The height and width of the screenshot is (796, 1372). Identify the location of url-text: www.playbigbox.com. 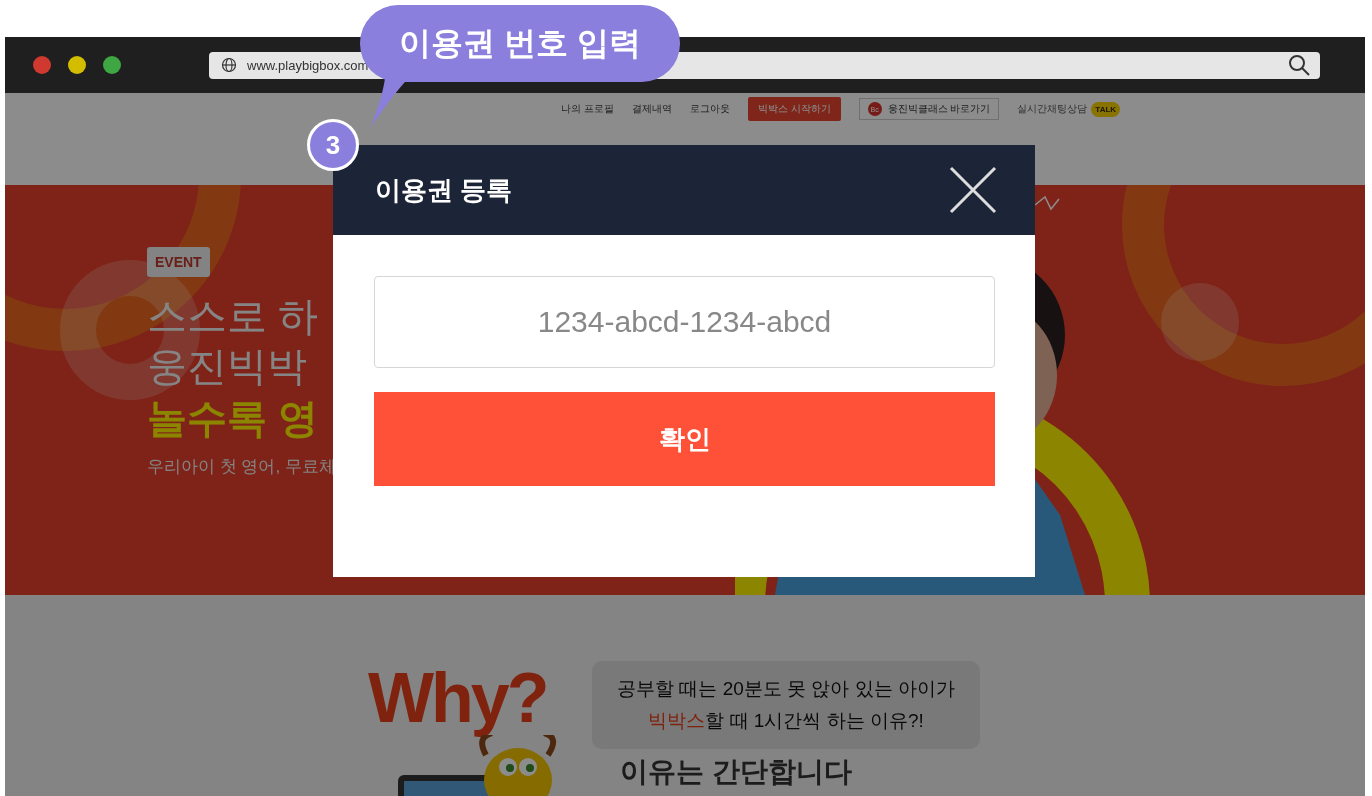
(308, 65).